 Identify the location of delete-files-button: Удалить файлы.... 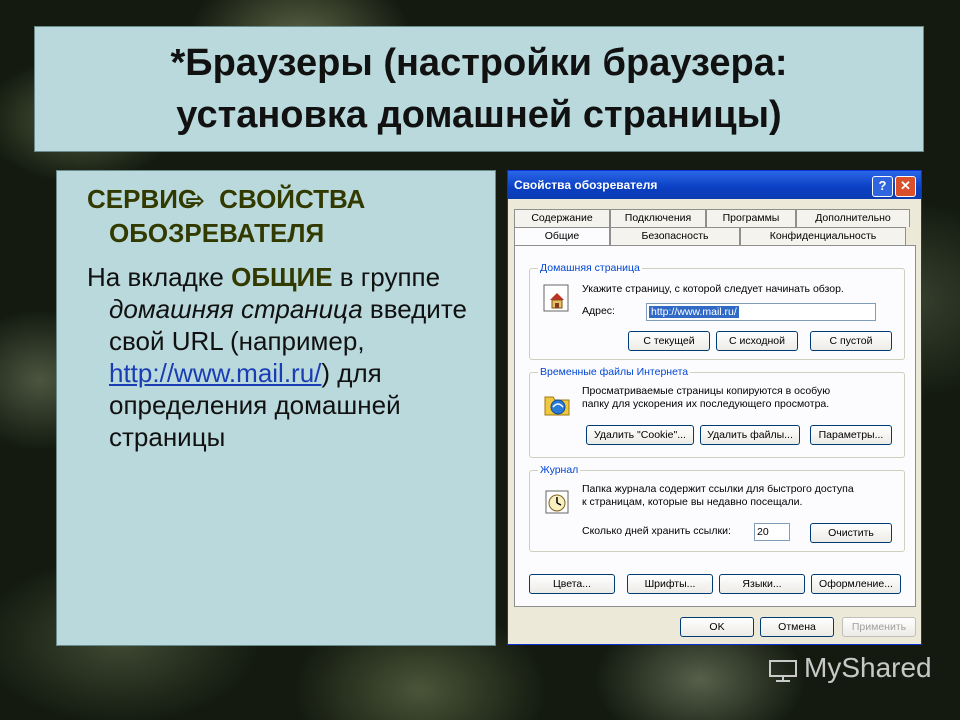
(750, 435).